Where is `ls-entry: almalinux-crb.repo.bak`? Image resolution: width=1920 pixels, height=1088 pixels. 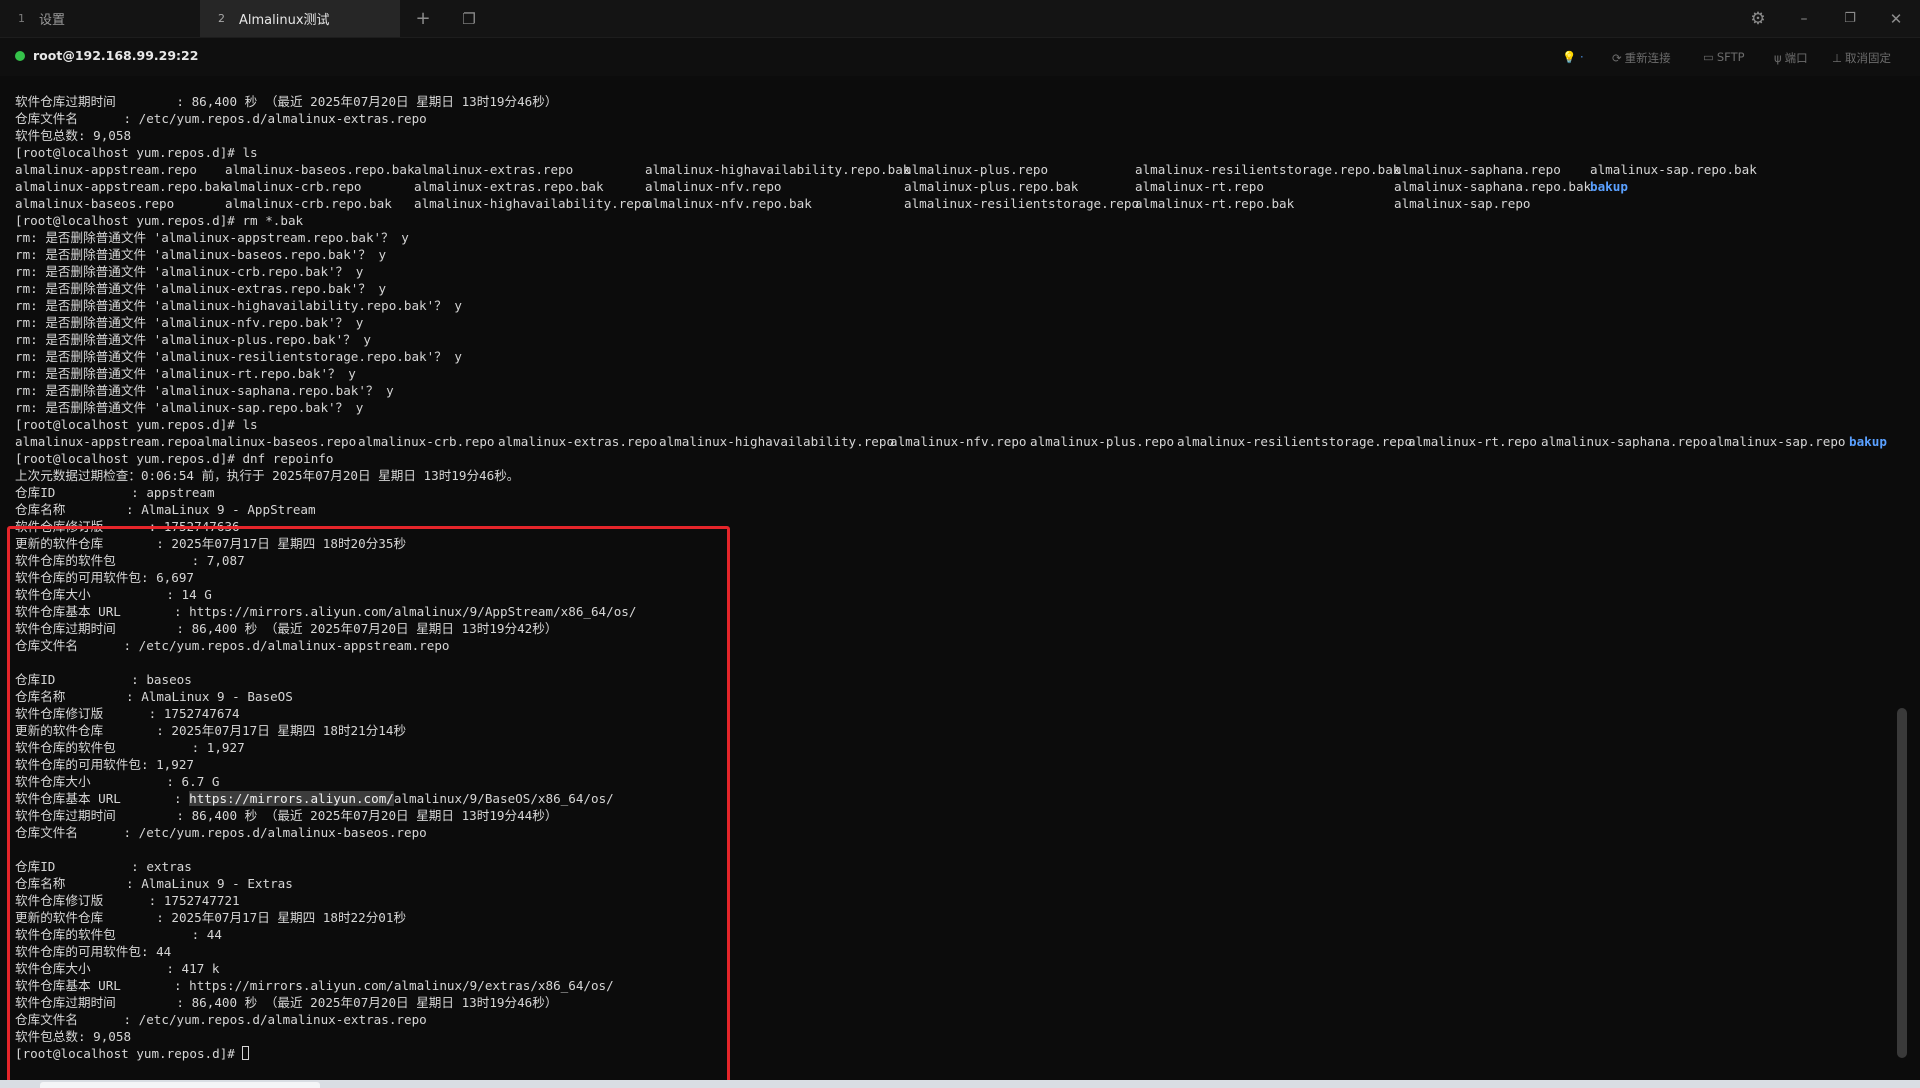 ls-entry: almalinux-crb.repo.bak is located at coordinates (308, 203).